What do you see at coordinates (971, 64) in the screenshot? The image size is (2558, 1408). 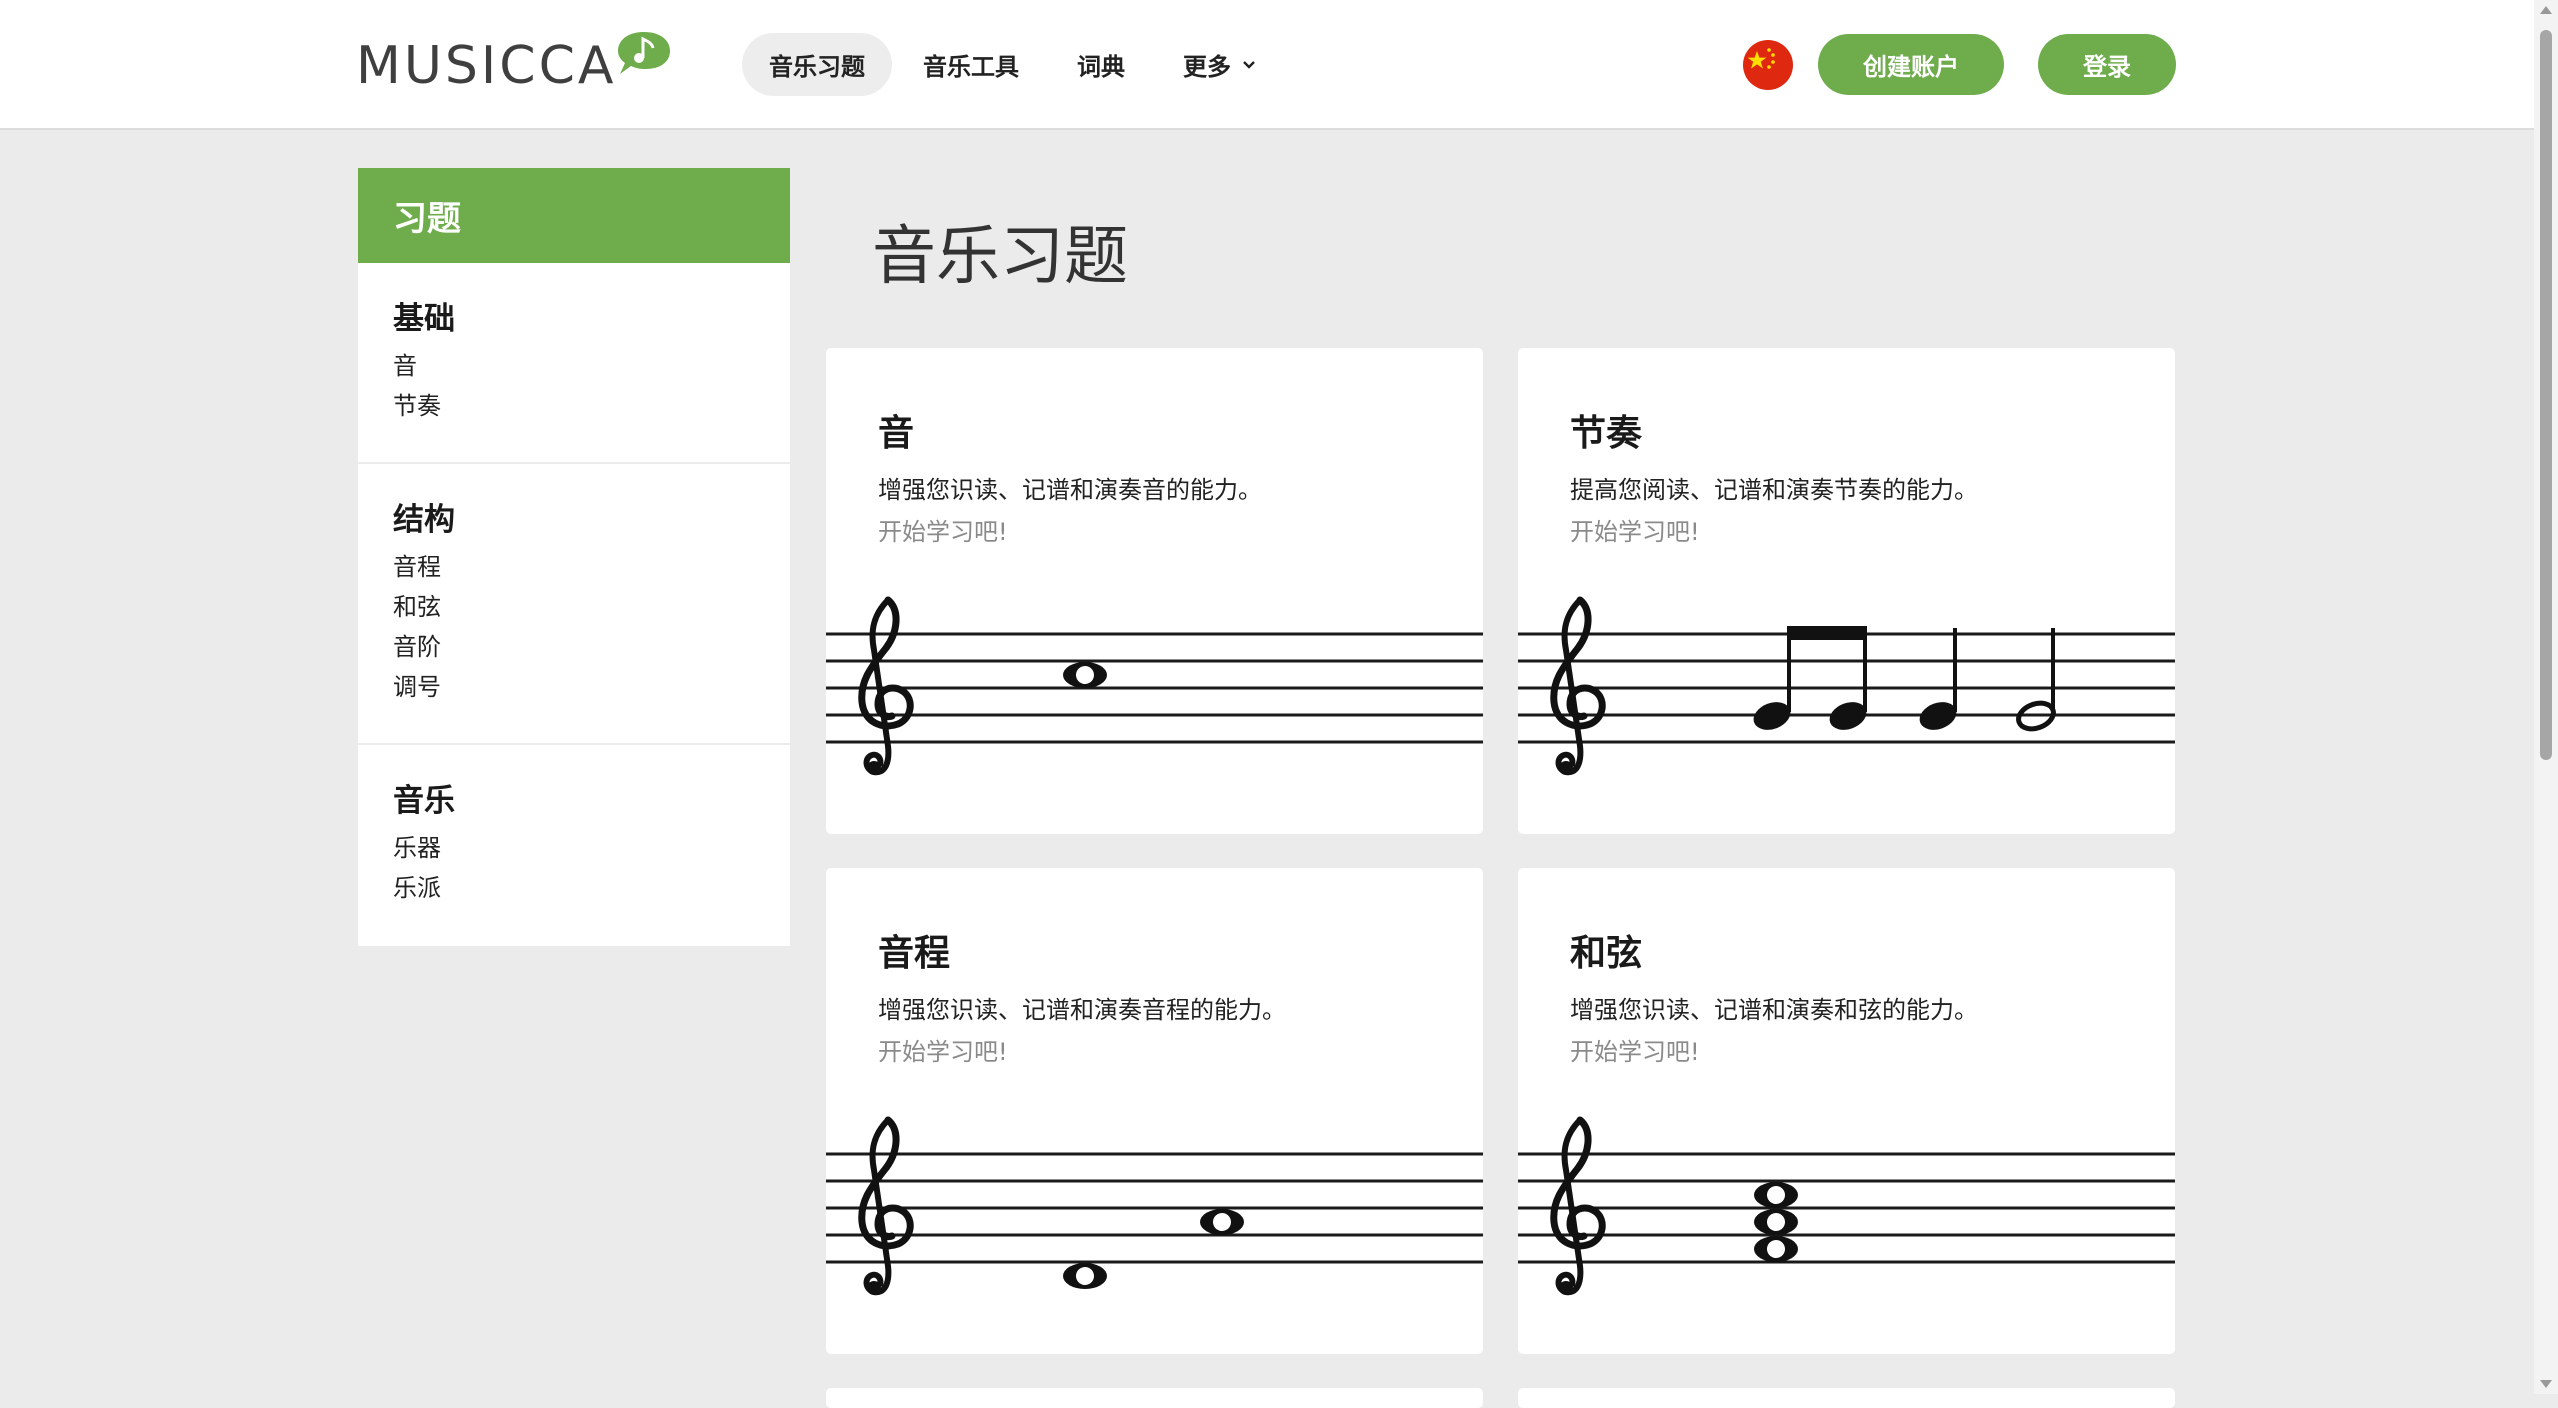 I see `nav-tools: 音乐工具` at bounding box center [971, 64].